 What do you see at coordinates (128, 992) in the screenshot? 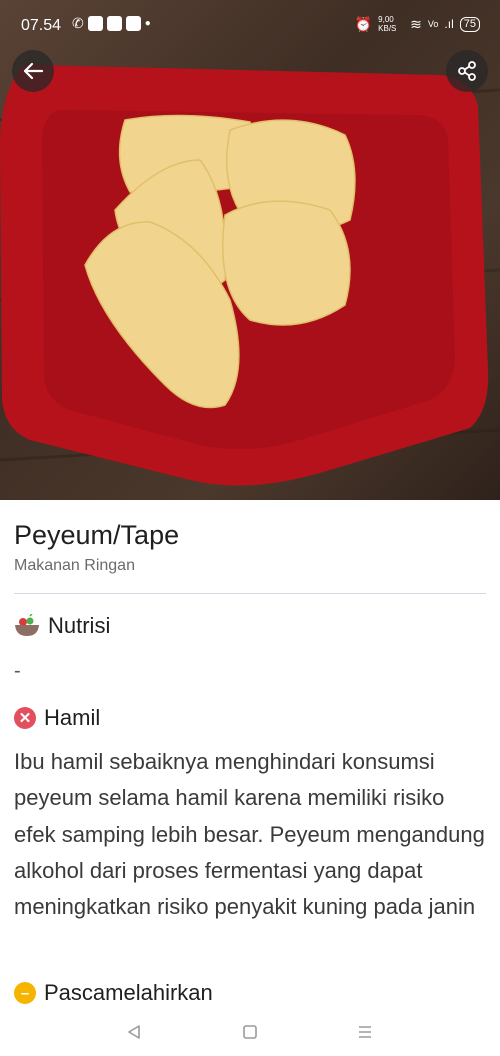
I see `pascamelahirkan-label: Pascamelahirkan` at bounding box center [128, 992].